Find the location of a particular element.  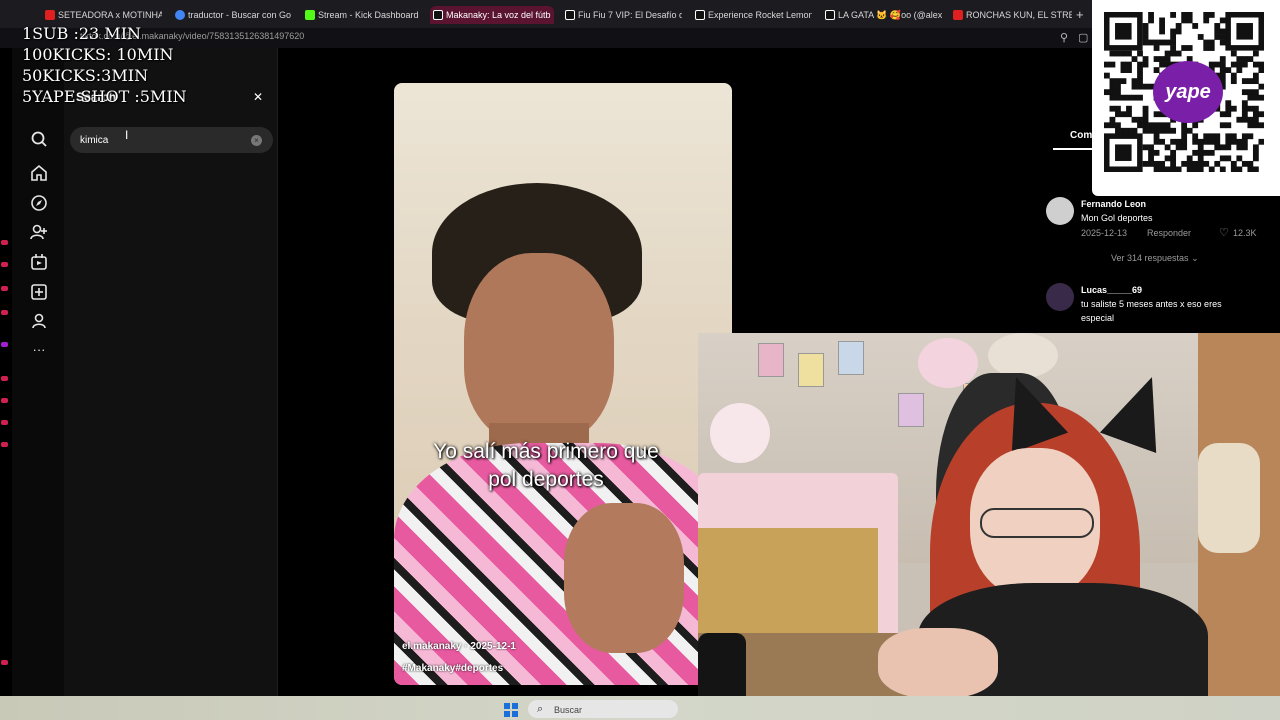

backpack is located at coordinates (1229, 498).